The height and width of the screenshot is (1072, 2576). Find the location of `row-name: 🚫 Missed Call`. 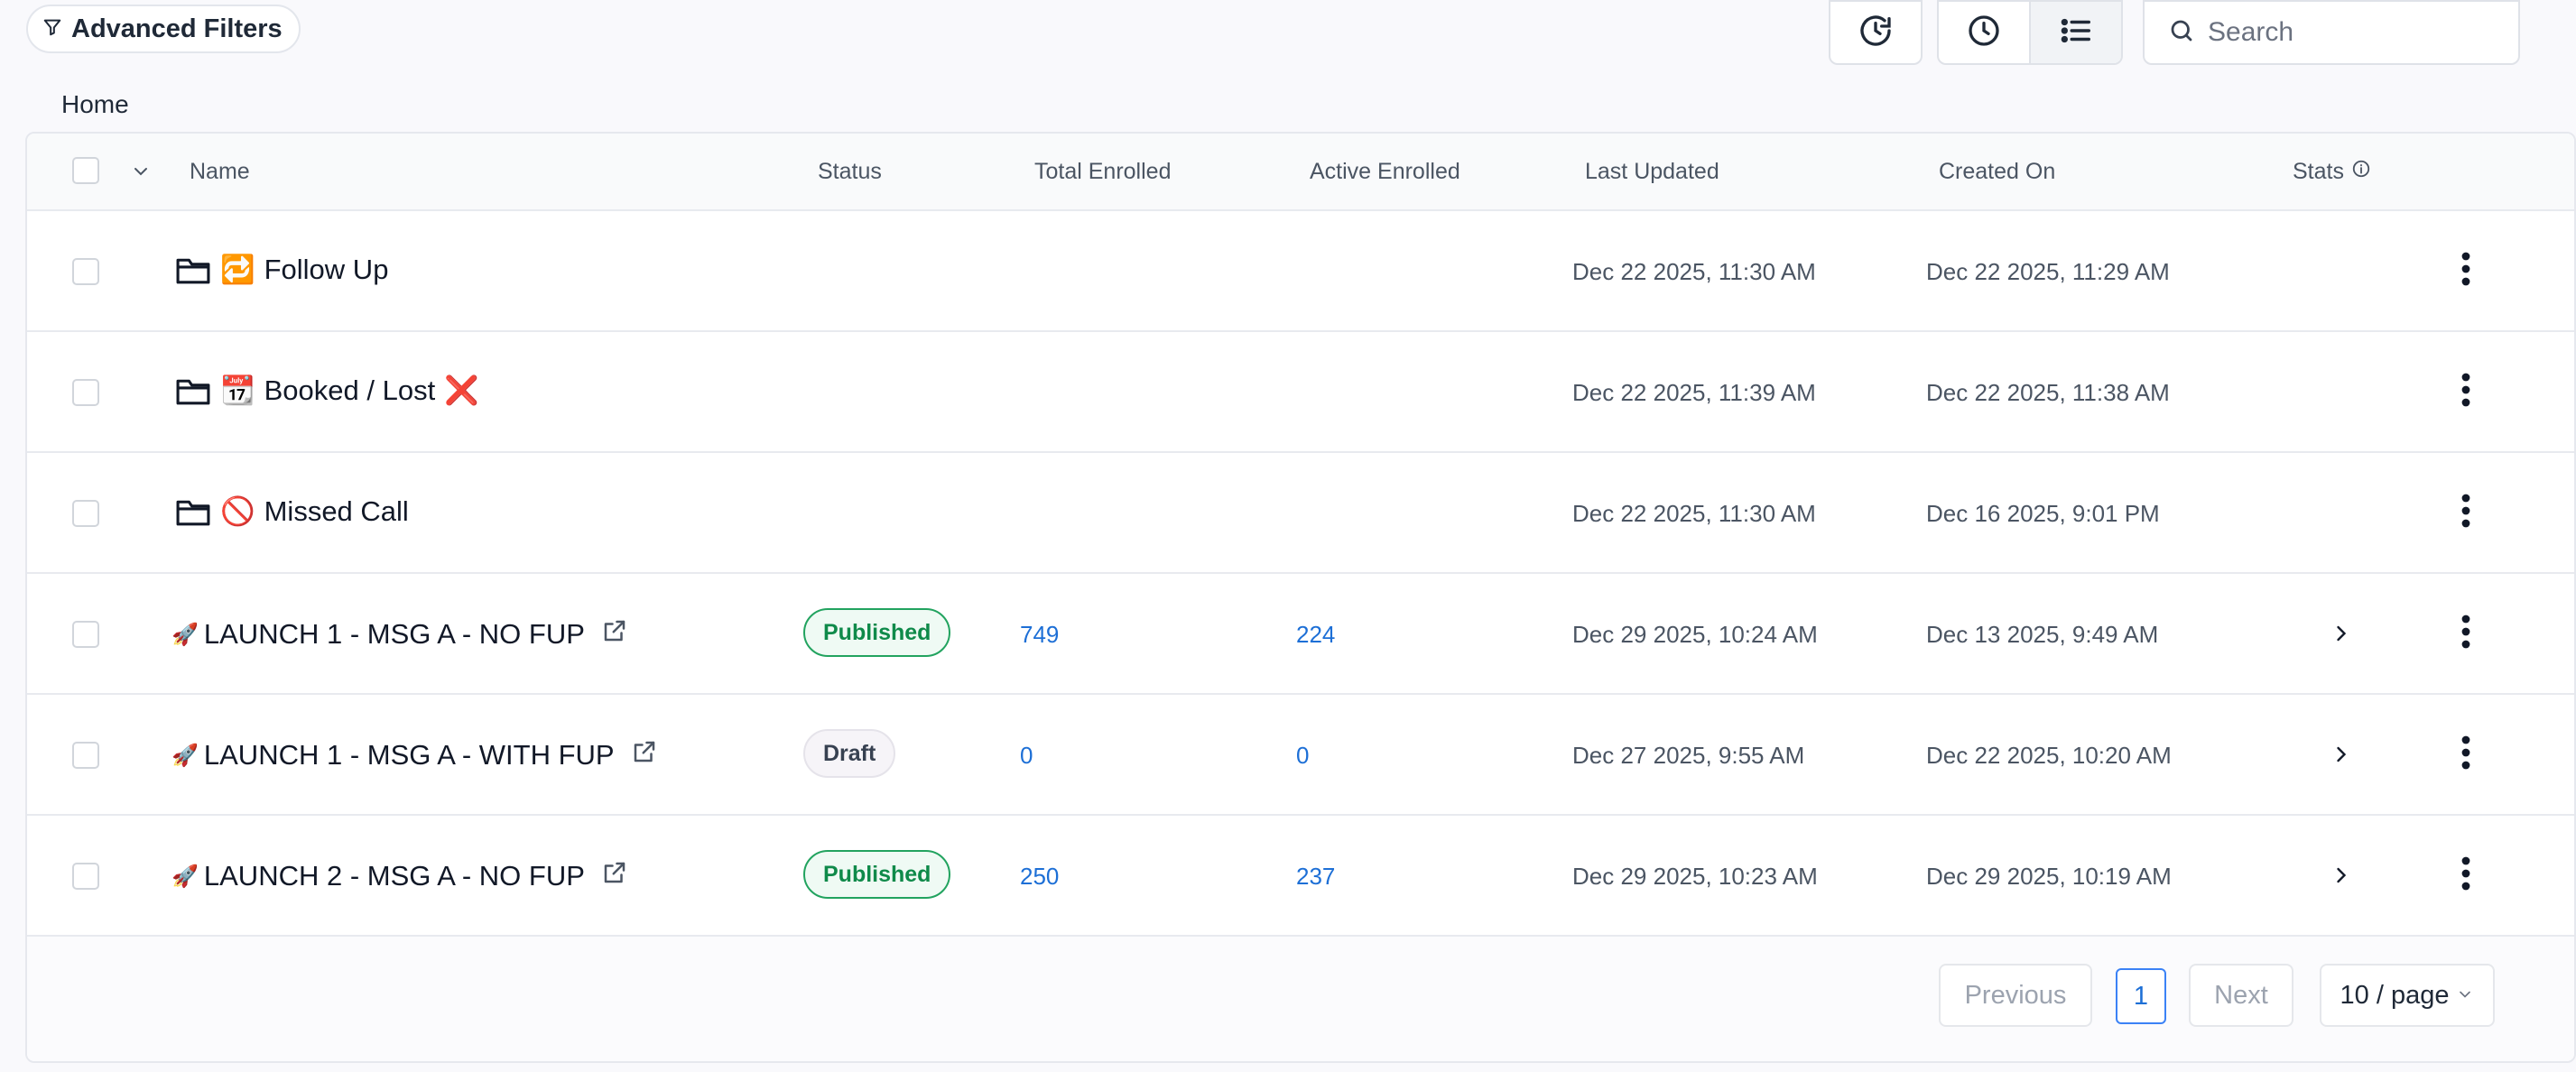

row-name: 🚫 Missed Call is located at coordinates (292, 511).